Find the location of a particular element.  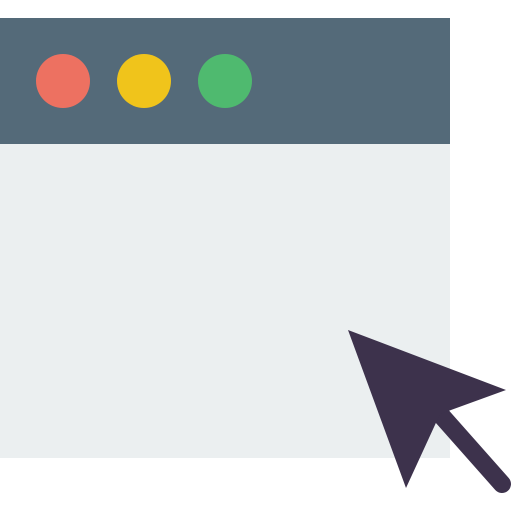

minimize-dot-icon is located at coordinates (144, 81).